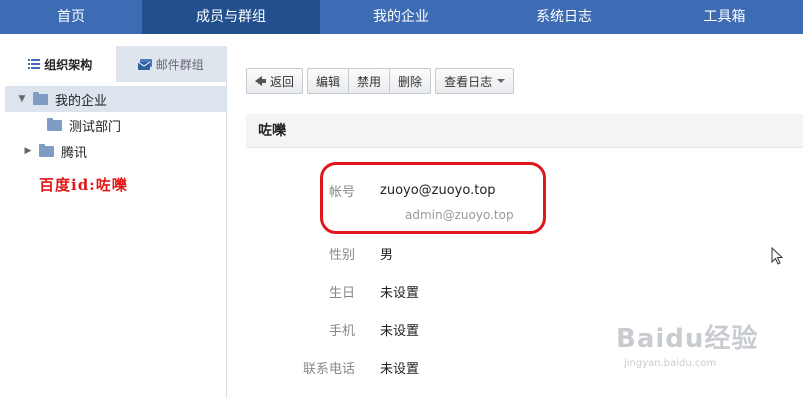 This screenshot has height=398, width=803. I want to click on watermark-url: jingyan.baidu.com, so click(670, 363).